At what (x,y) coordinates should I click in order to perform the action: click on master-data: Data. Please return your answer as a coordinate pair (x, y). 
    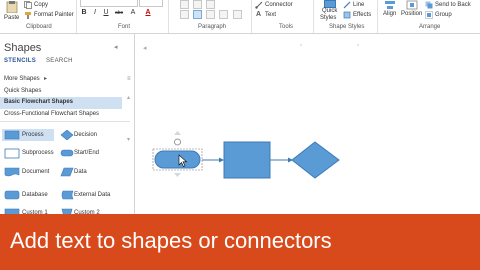
    Looking at the image, I should click on (90, 172).